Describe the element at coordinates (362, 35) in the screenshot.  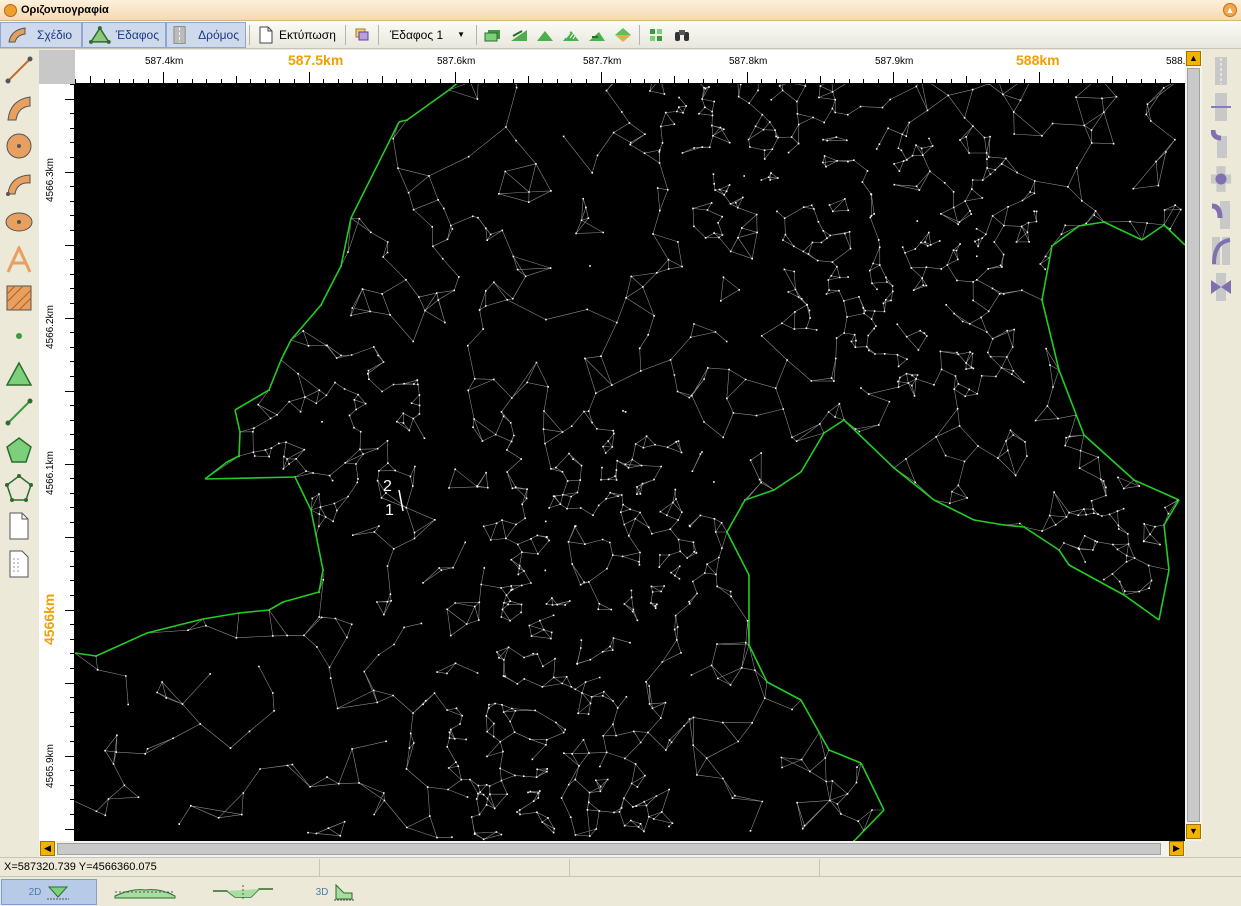
I see `layers-icon` at that location.